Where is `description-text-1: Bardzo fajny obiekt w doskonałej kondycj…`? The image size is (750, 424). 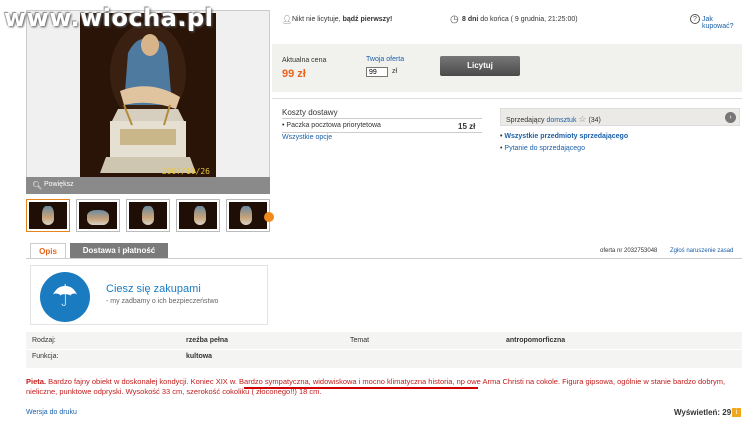
description-text-1: Bardzo fajny obiekt w doskonałej kondycj… is located at coordinates (143, 381).